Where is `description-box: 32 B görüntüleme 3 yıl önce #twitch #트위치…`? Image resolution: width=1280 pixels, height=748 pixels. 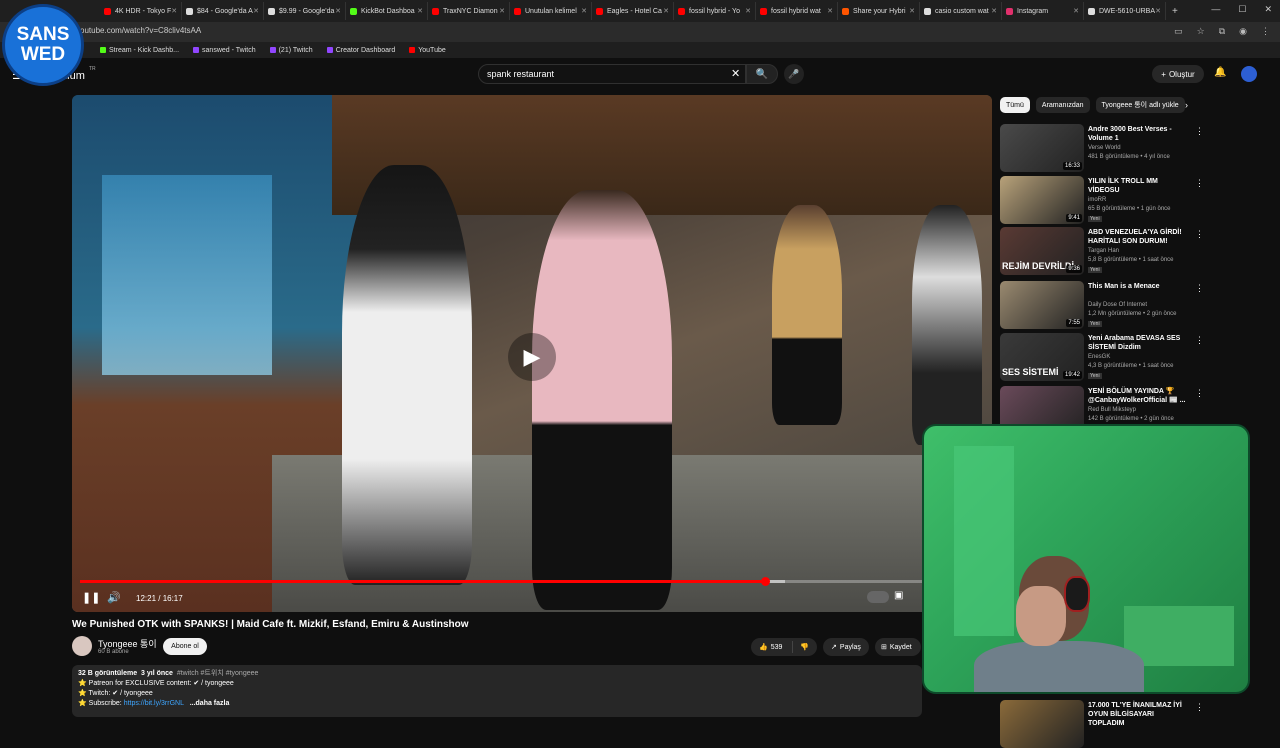
description-box: 32 B görüntüleme 3 yıl önce #twitch #트위치… is located at coordinates (497, 691).